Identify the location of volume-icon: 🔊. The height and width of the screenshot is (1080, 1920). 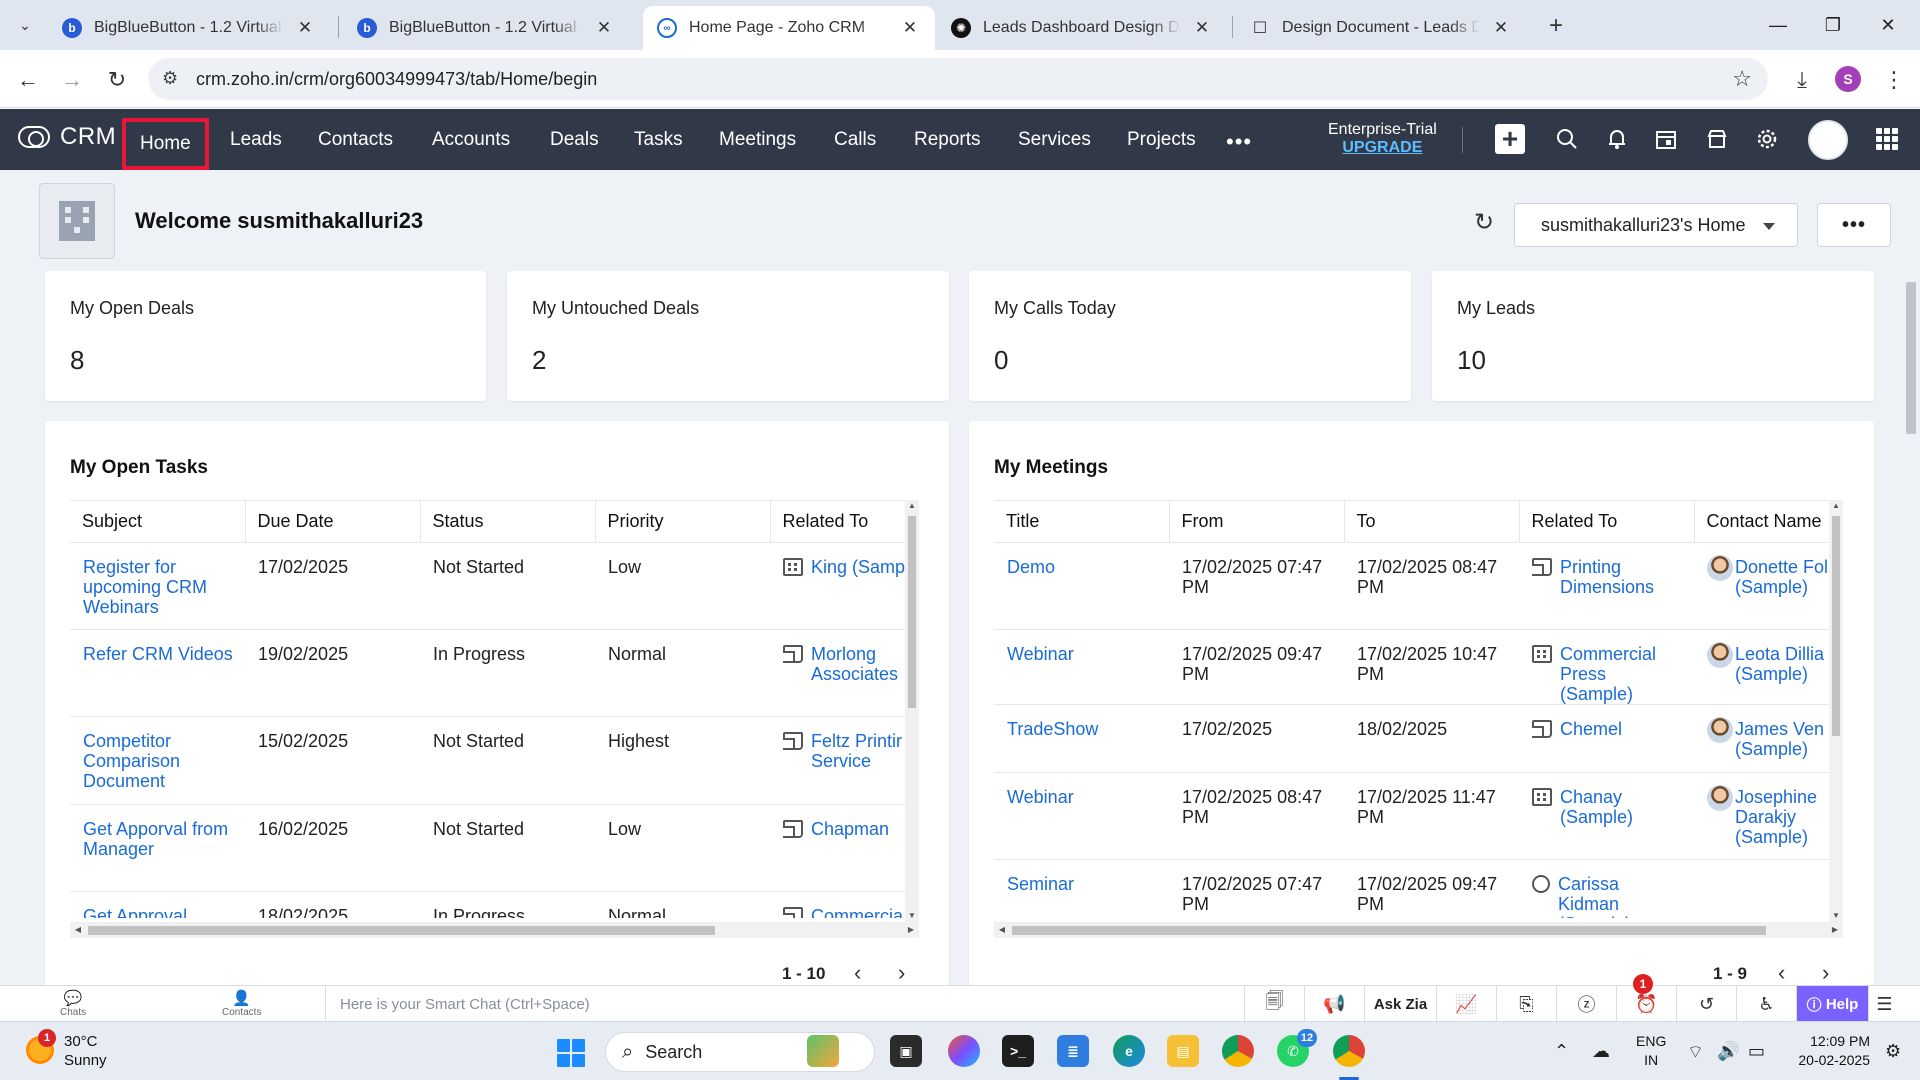
(1728, 1051).